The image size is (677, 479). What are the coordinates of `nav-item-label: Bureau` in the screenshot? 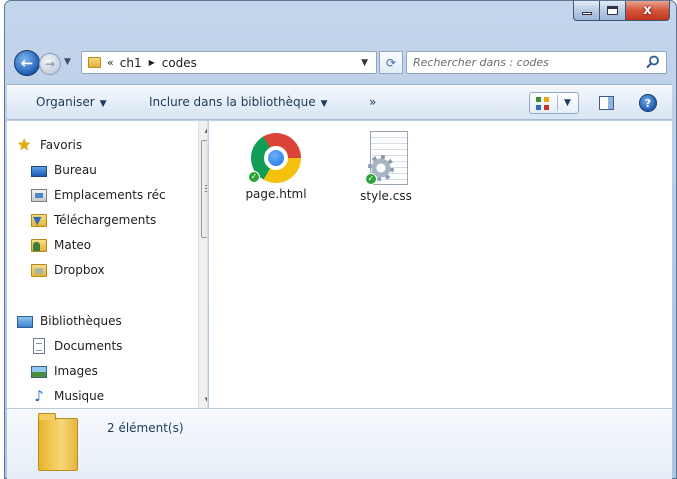 It's located at (75, 170).